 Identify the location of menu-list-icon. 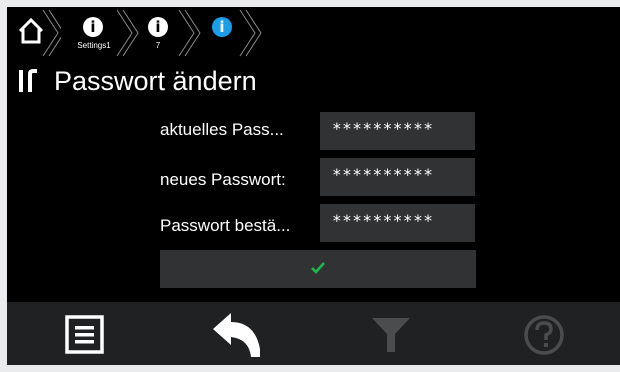
(84, 334).